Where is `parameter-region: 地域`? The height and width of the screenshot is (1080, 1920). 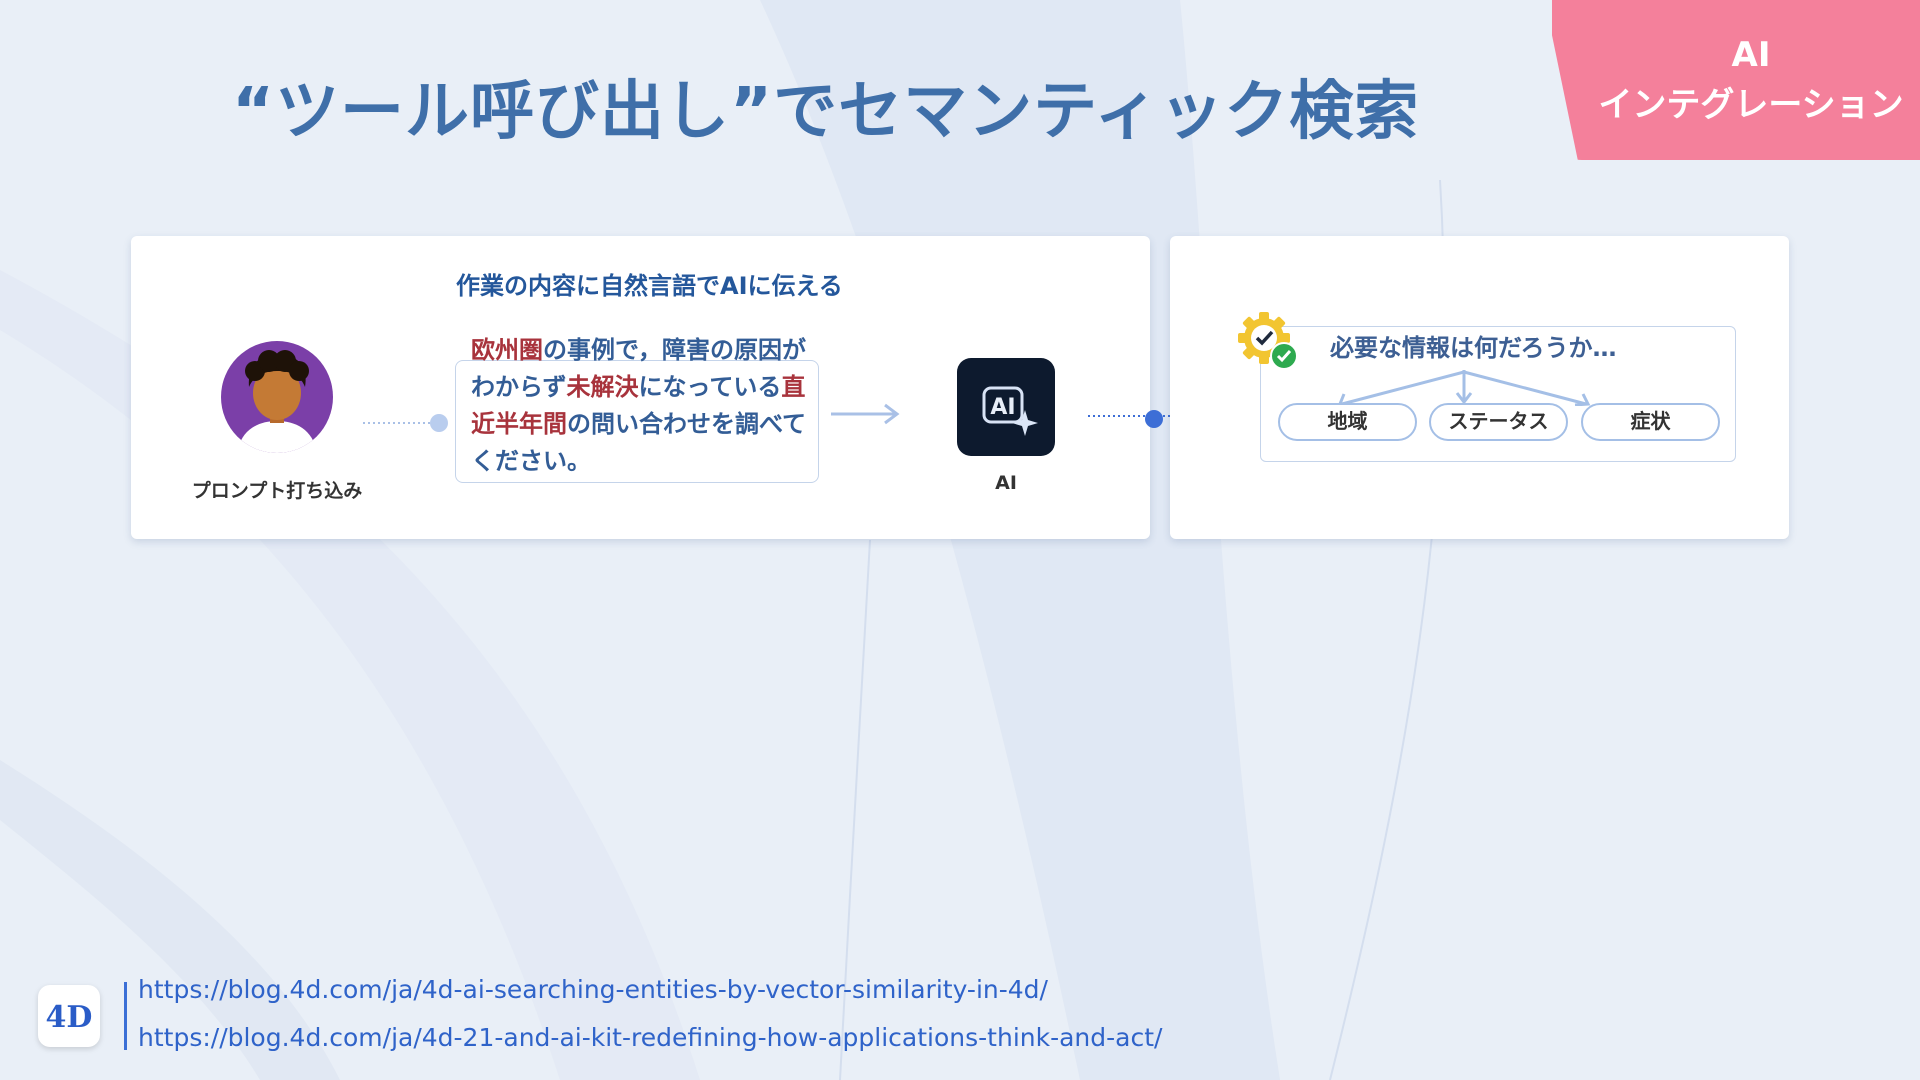 parameter-region: 地域 is located at coordinates (1347, 422).